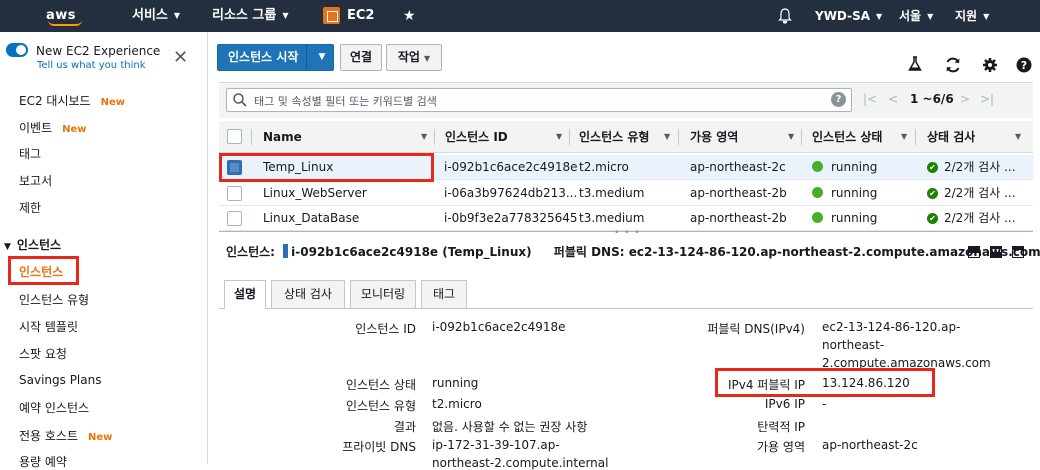  Describe the element at coordinates (714, 136) in the screenshot. I see `column-header-availability-zone: 가용 영역` at that location.